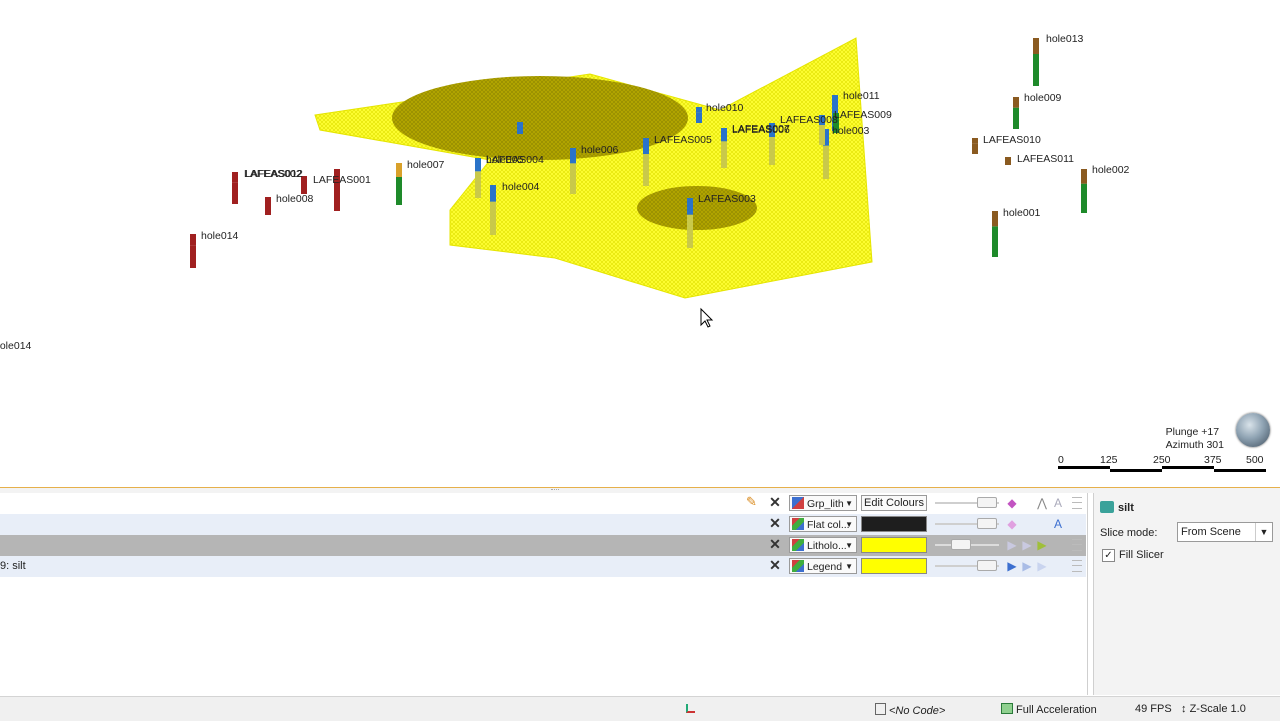  Describe the element at coordinates (1065, 39) in the screenshot. I see `drillhole-label: hole013` at that location.